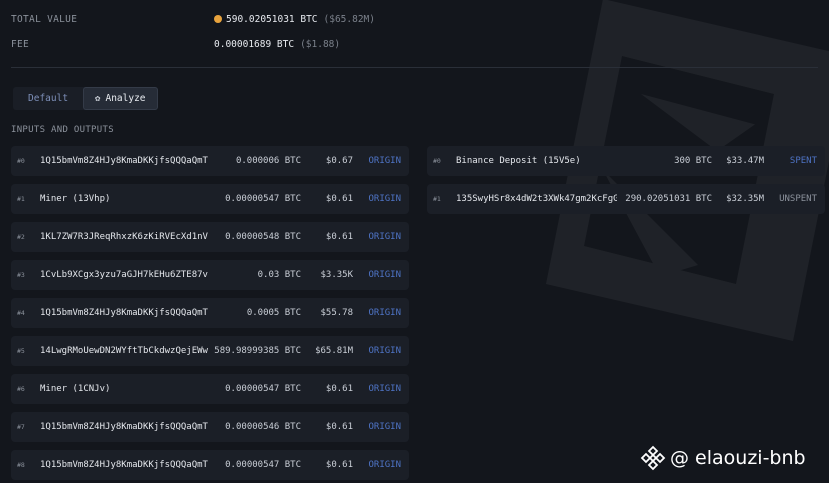  I want to click on section-title: INPUTS AND OUTPUTS, so click(62, 130).